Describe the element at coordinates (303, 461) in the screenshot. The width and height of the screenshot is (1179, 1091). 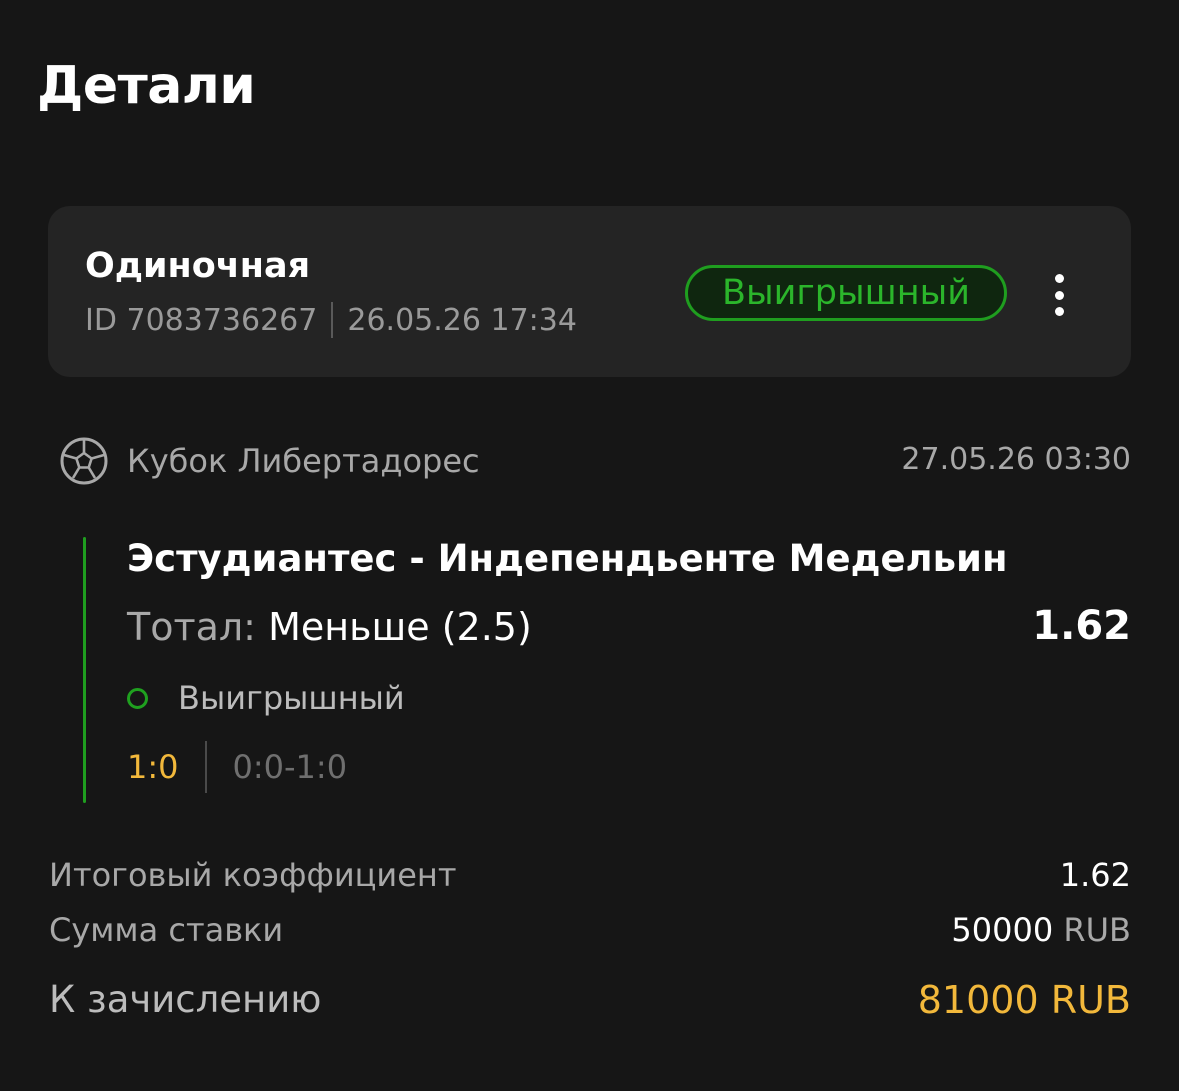
I see `league-name: Кубок Либертадорес` at that location.